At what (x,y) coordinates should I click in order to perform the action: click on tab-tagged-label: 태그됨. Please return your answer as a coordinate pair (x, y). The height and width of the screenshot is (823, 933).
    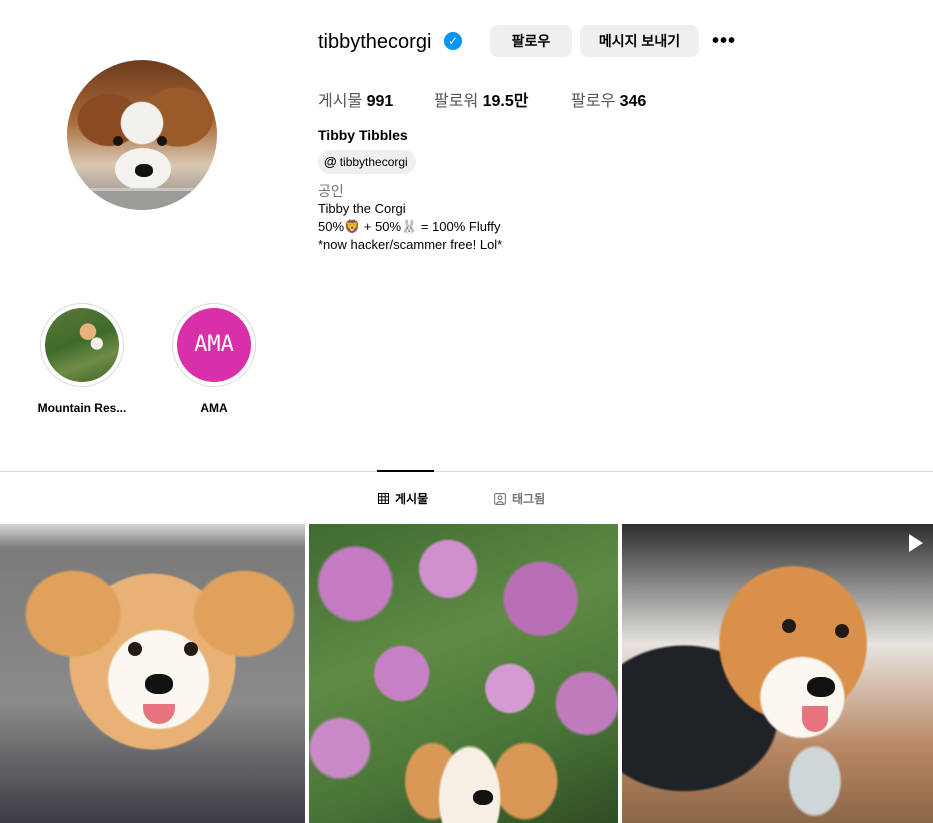
    Looking at the image, I should click on (529, 499).